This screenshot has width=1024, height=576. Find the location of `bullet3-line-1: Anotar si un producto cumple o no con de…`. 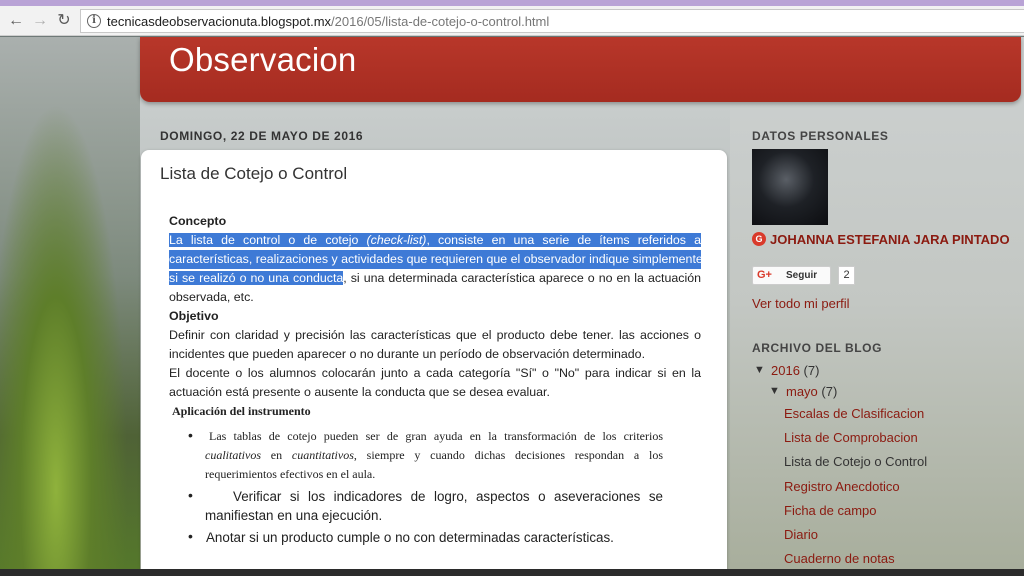

bullet3-line-1: Anotar si un producto cumple o no con de… is located at coordinates (410, 537).